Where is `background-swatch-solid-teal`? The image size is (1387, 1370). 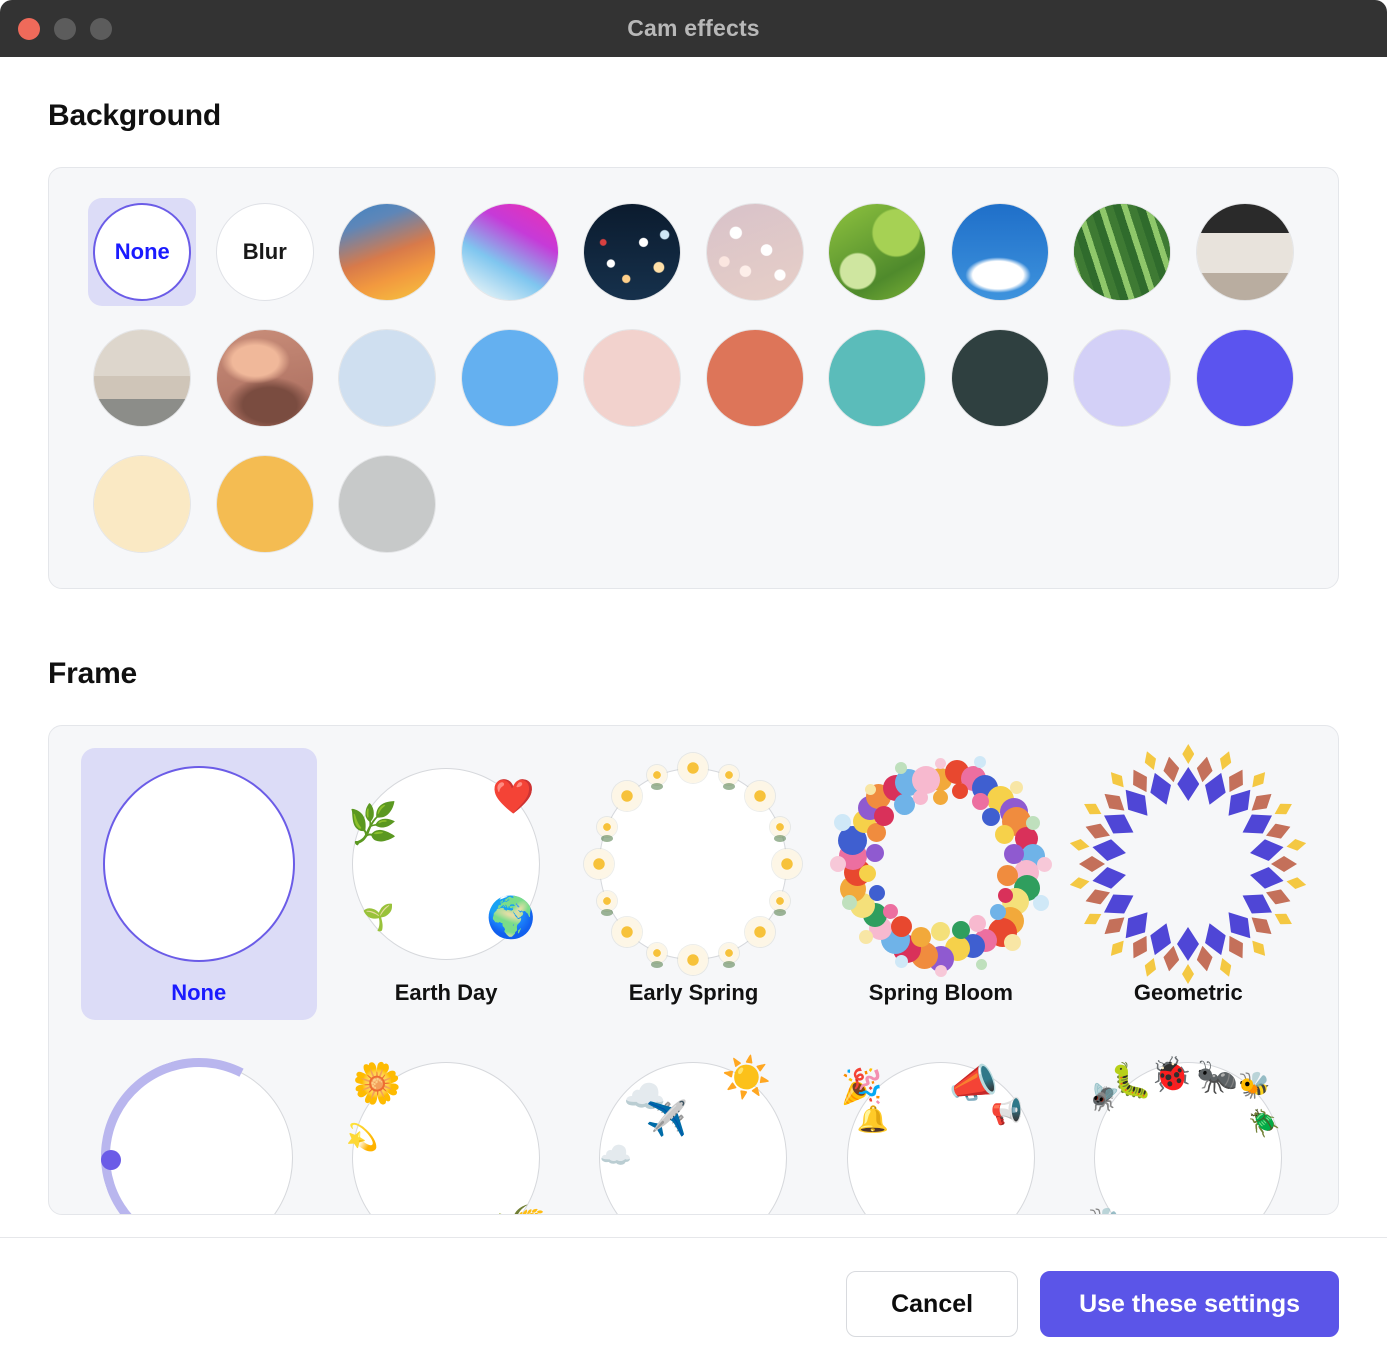
background-swatch-solid-teal is located at coordinates (877, 378).